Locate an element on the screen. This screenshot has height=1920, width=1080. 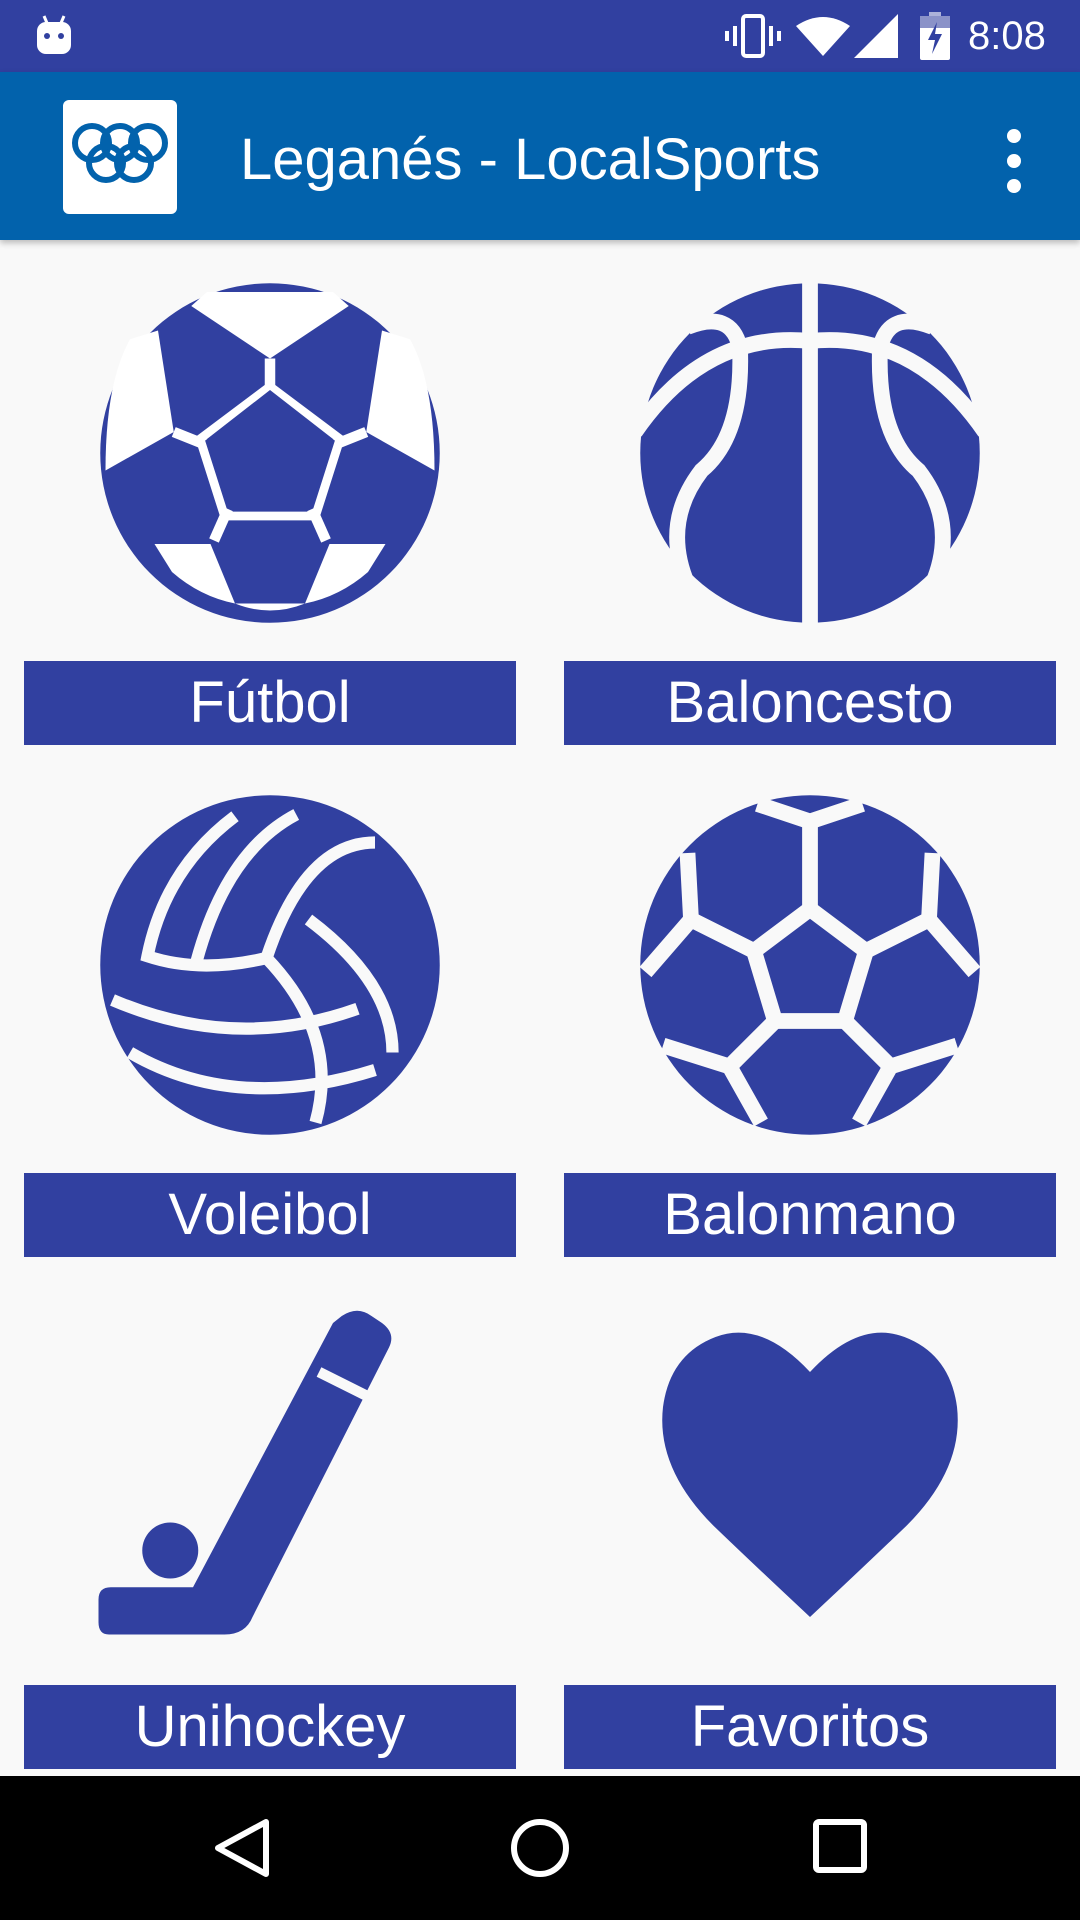
back-icon is located at coordinates (242, 1848).